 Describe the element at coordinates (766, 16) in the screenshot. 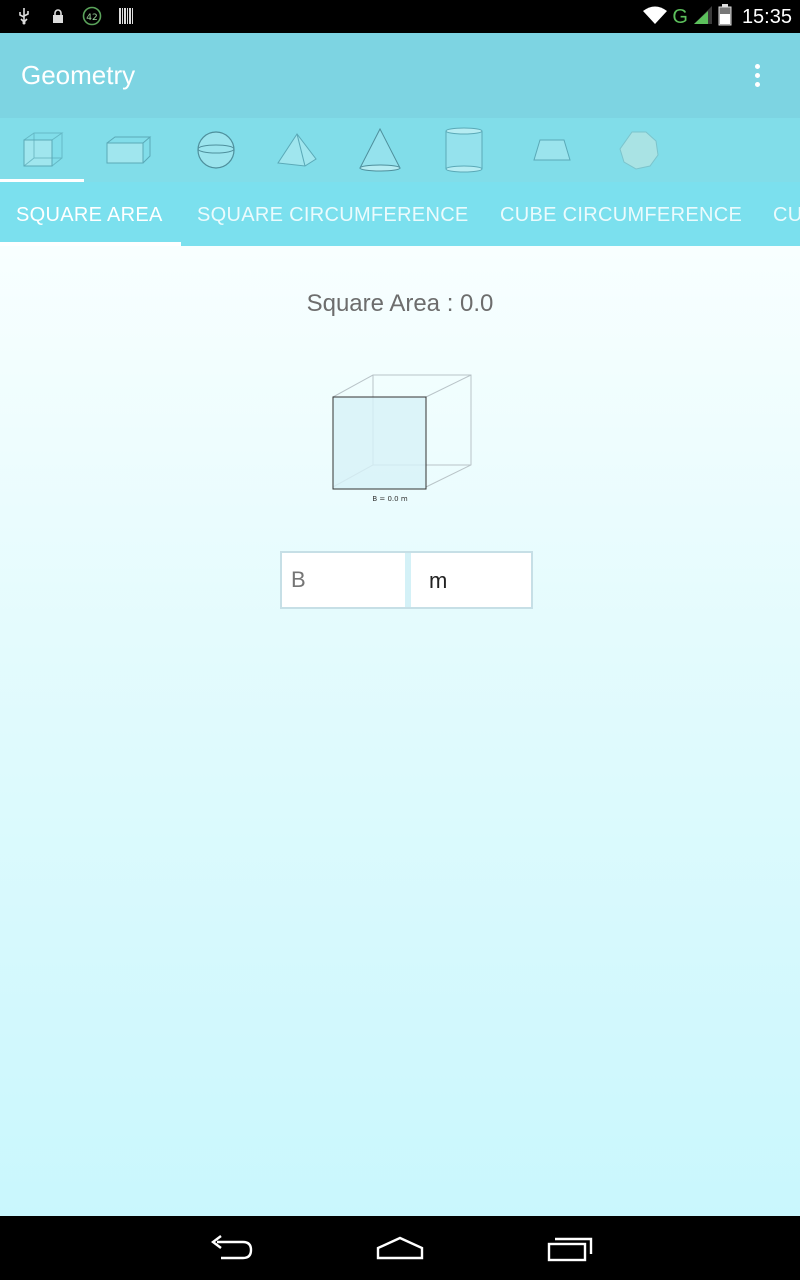

I see `status-time: 15:35` at that location.